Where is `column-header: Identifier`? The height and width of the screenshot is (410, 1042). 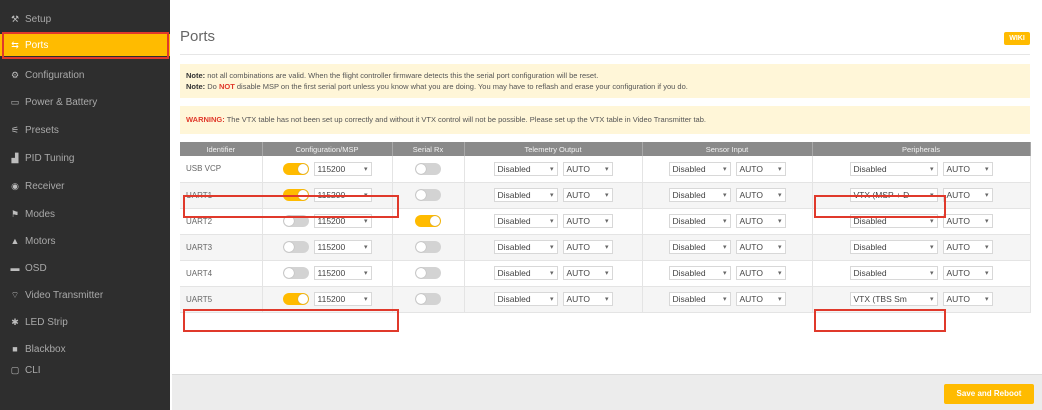
column-header: Identifier is located at coordinates (221, 149).